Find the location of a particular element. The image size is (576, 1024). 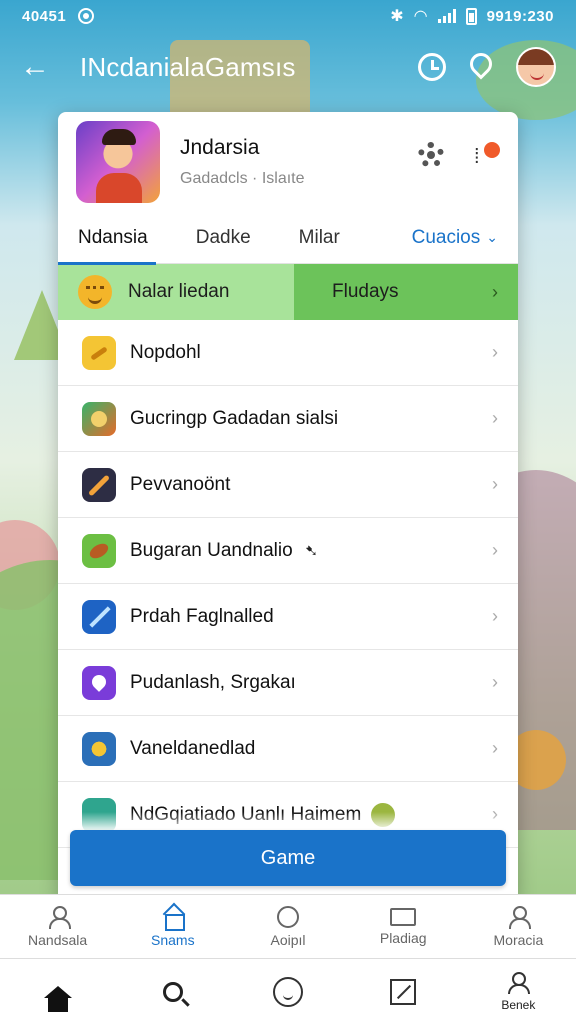

settings-gear-icon is located at coordinates (431, 155).